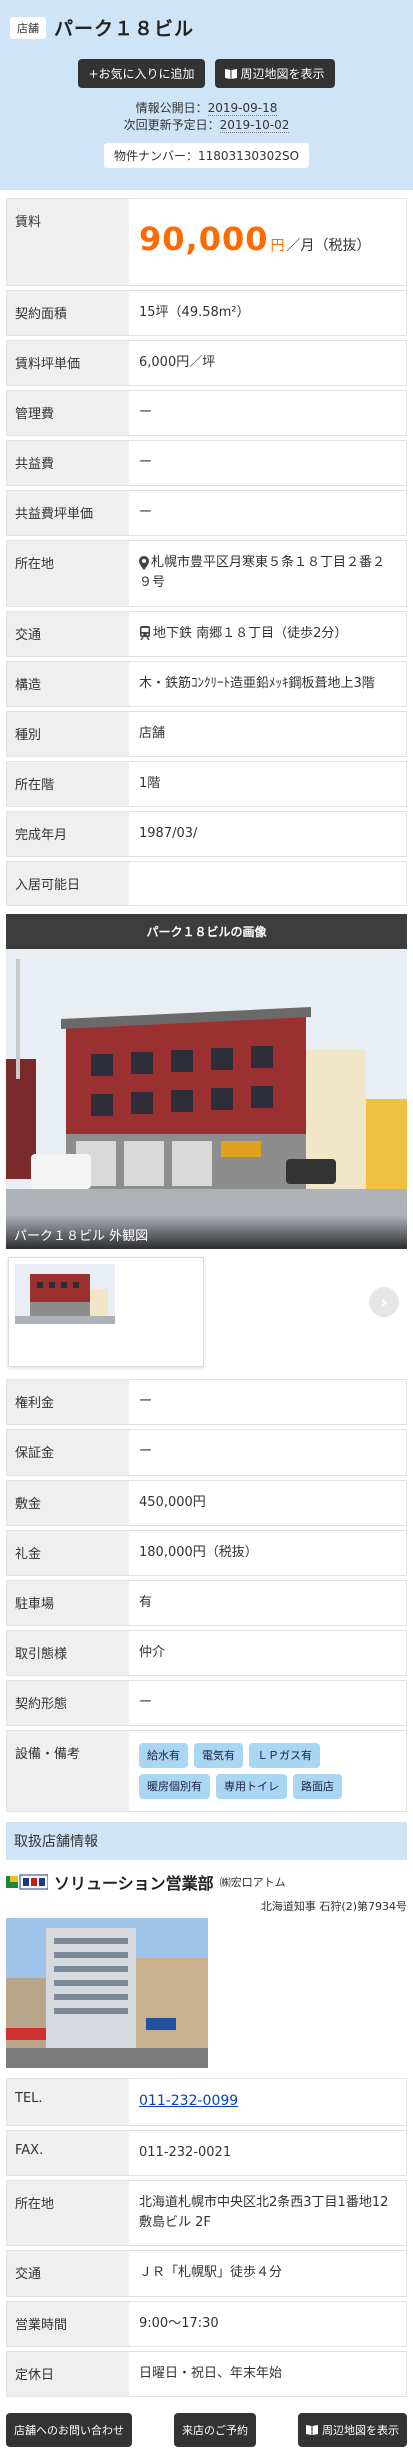  Describe the element at coordinates (206, 1841) in the screenshot. I see `shop-heading: 取扱店舗情報` at that location.